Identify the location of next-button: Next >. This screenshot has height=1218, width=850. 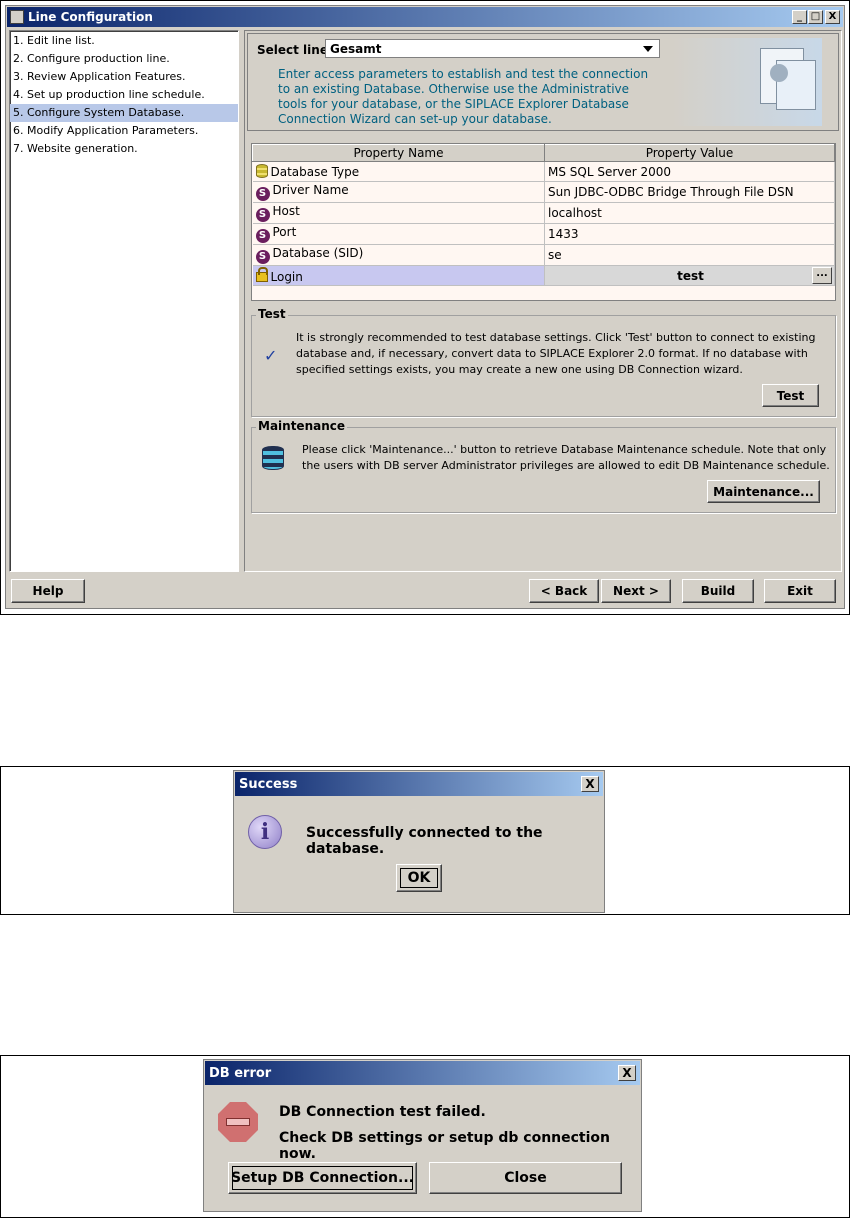
(636, 591).